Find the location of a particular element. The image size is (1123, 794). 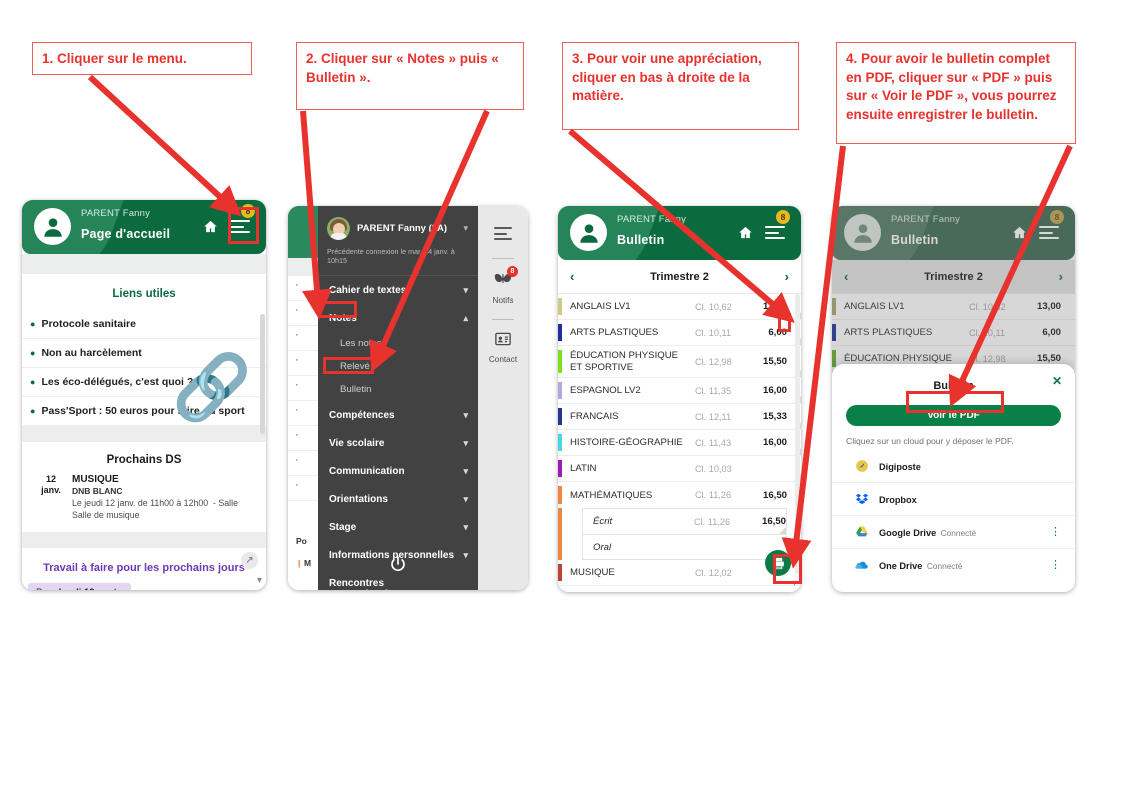

cloud-text: One Drive Connecté is located at coordinates (959, 565).